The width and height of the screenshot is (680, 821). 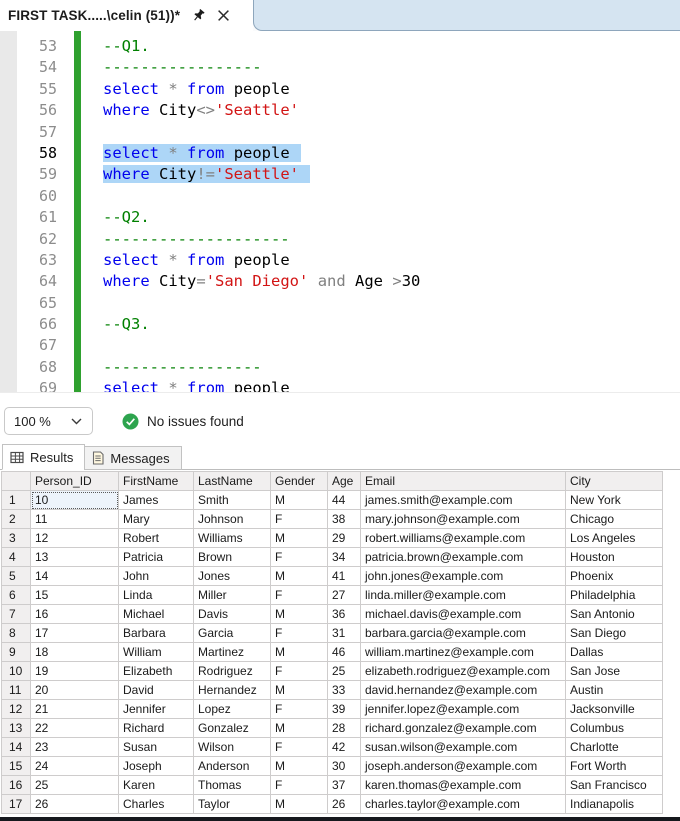 I want to click on query-document-tab: FIRST TASK.....\celin (51))*, so click(x=126, y=15).